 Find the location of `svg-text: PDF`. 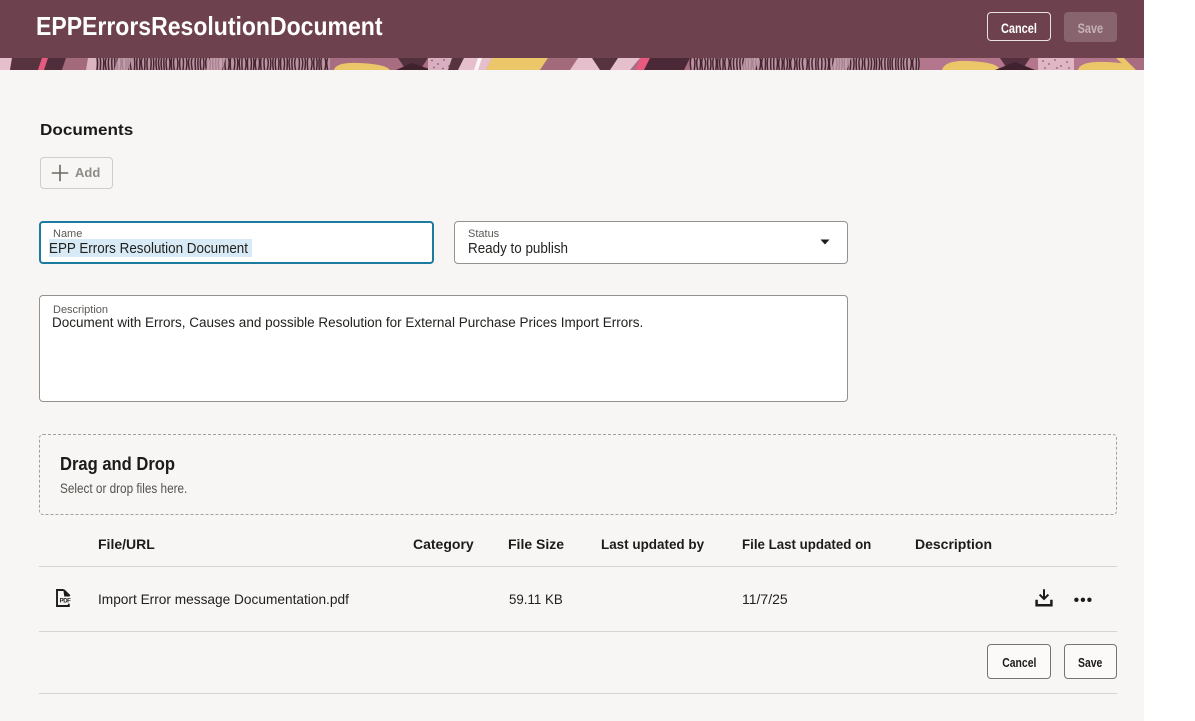

svg-text: PDF is located at coordinates (66, 602).